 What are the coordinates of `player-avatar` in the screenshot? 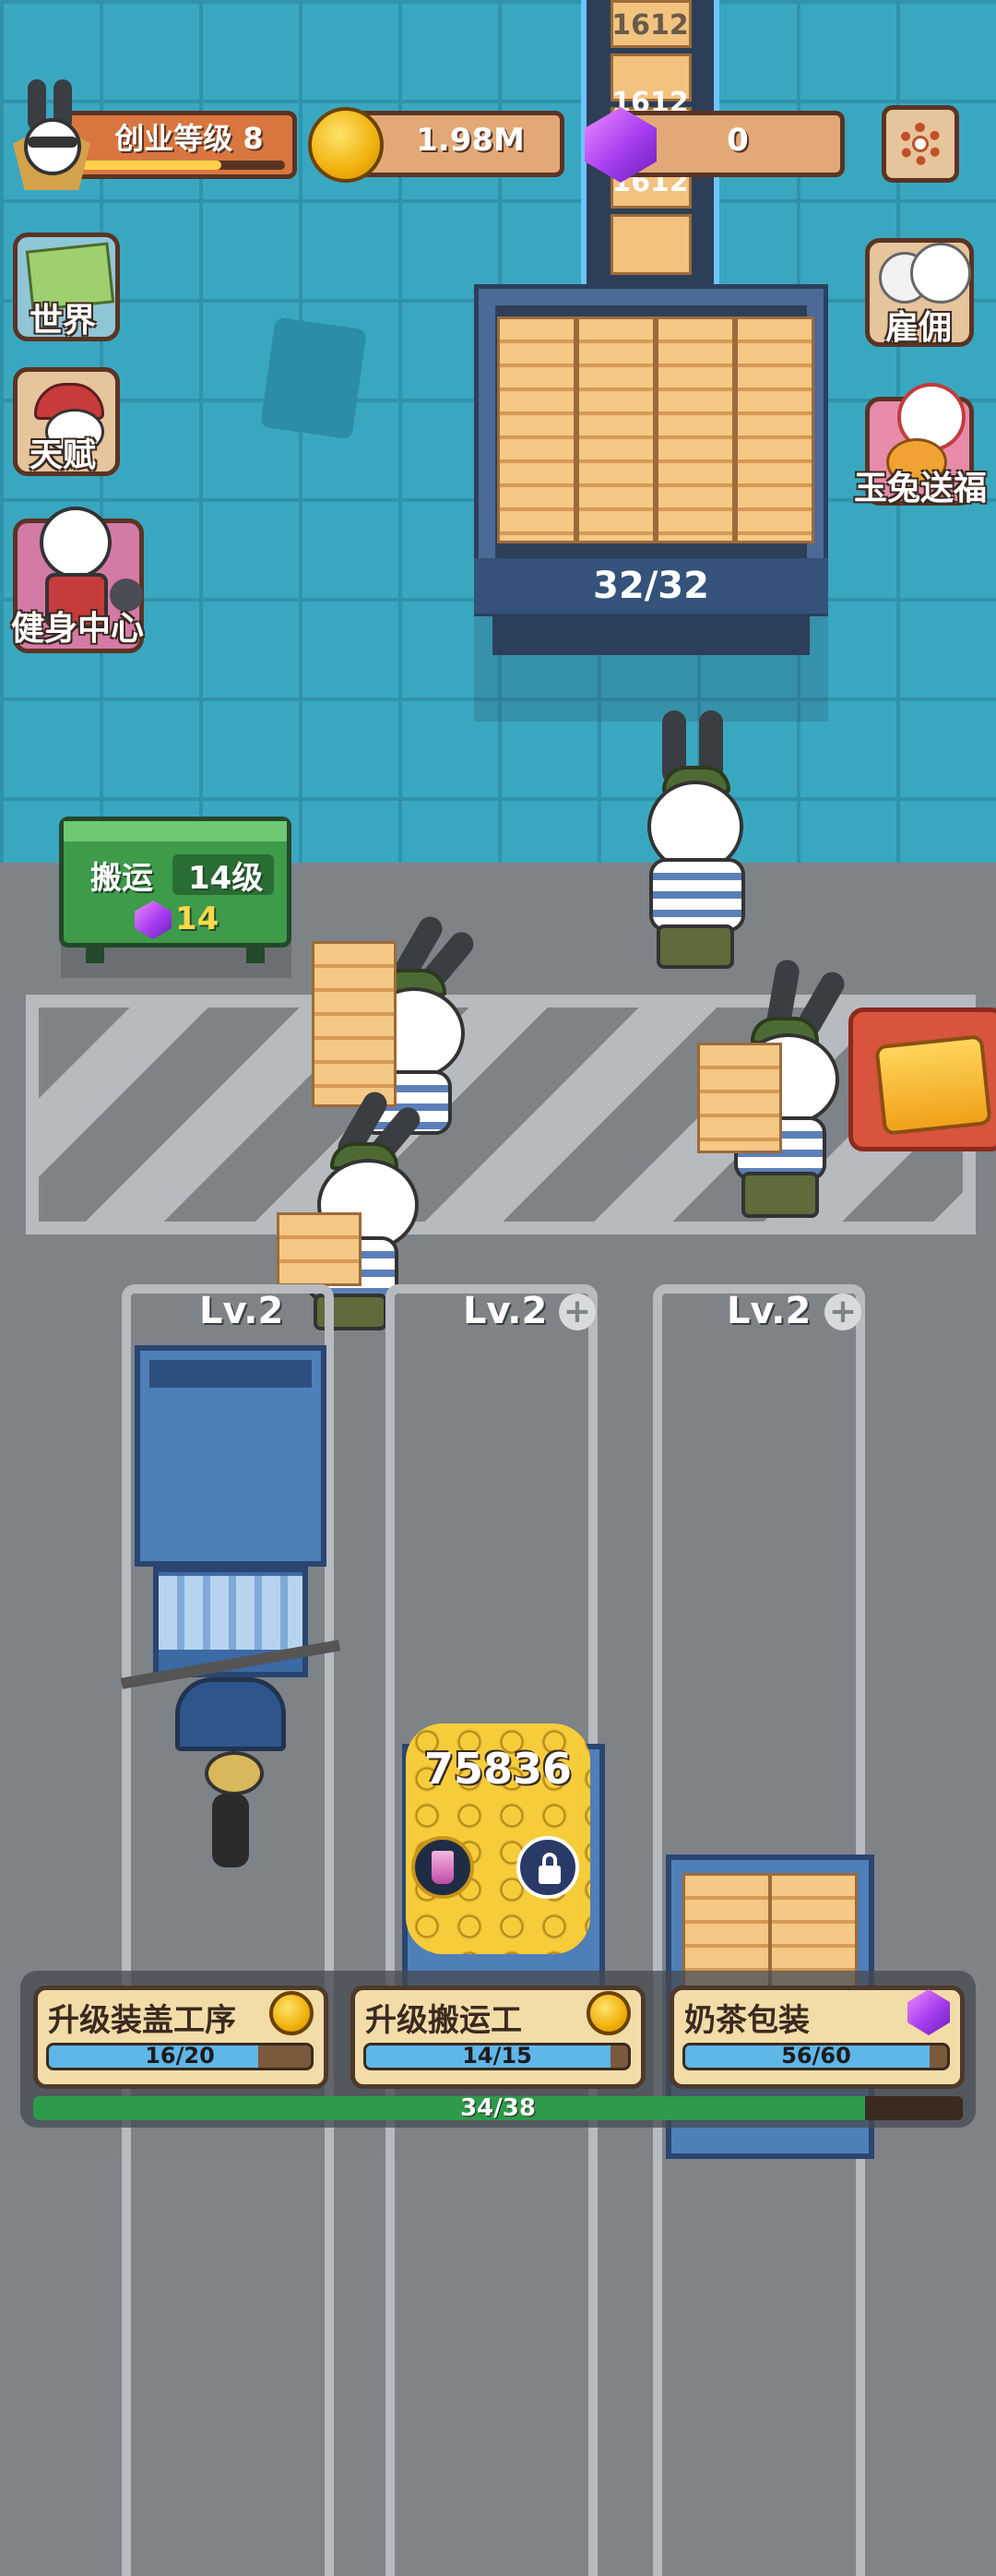 It's located at (50, 134).